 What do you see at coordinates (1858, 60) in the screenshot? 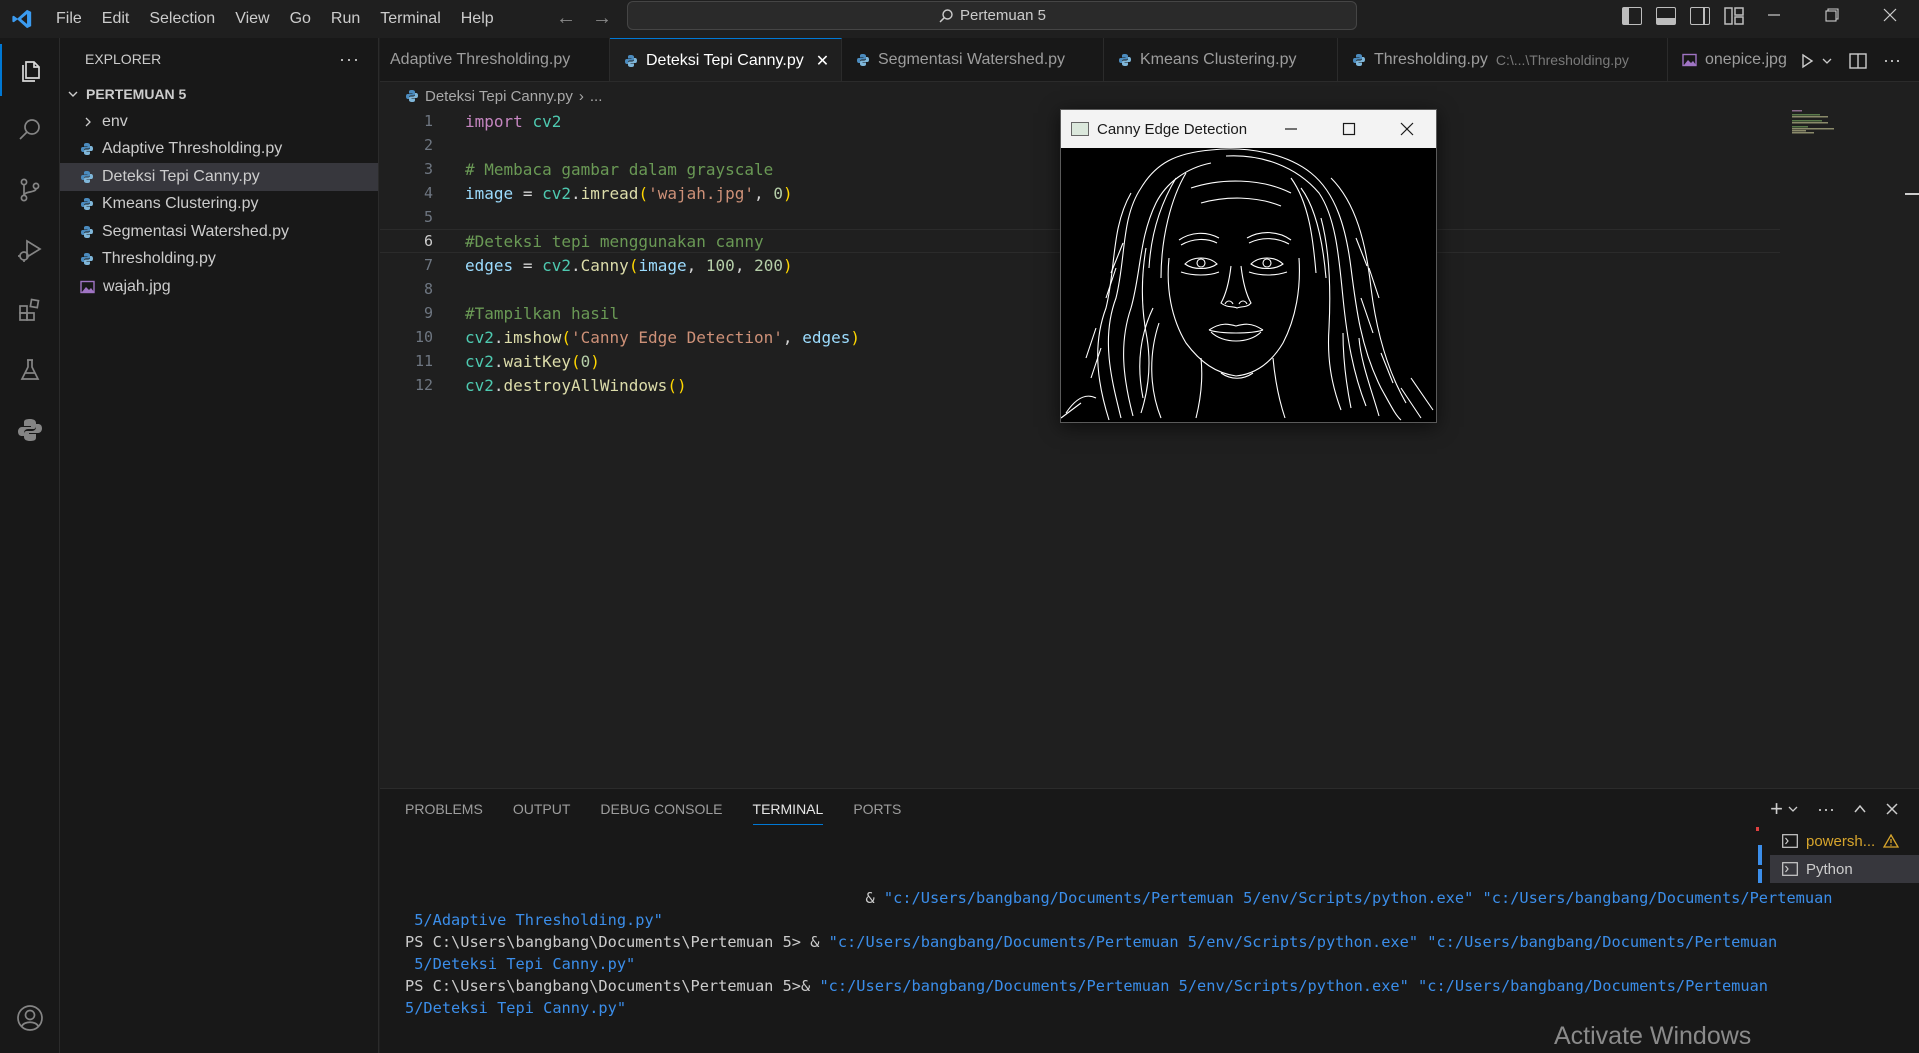
I see `split-editor-icon` at bounding box center [1858, 60].